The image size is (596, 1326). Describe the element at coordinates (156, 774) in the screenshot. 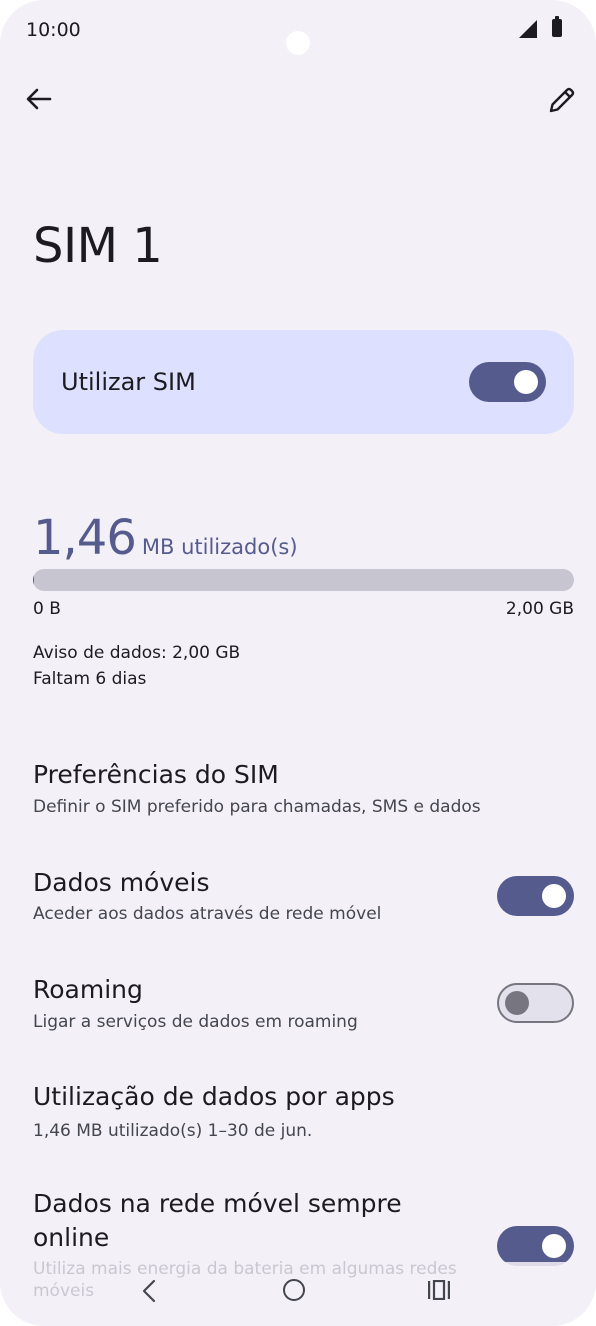

I see `sim-preferences-title: Preferências do SIM` at that location.